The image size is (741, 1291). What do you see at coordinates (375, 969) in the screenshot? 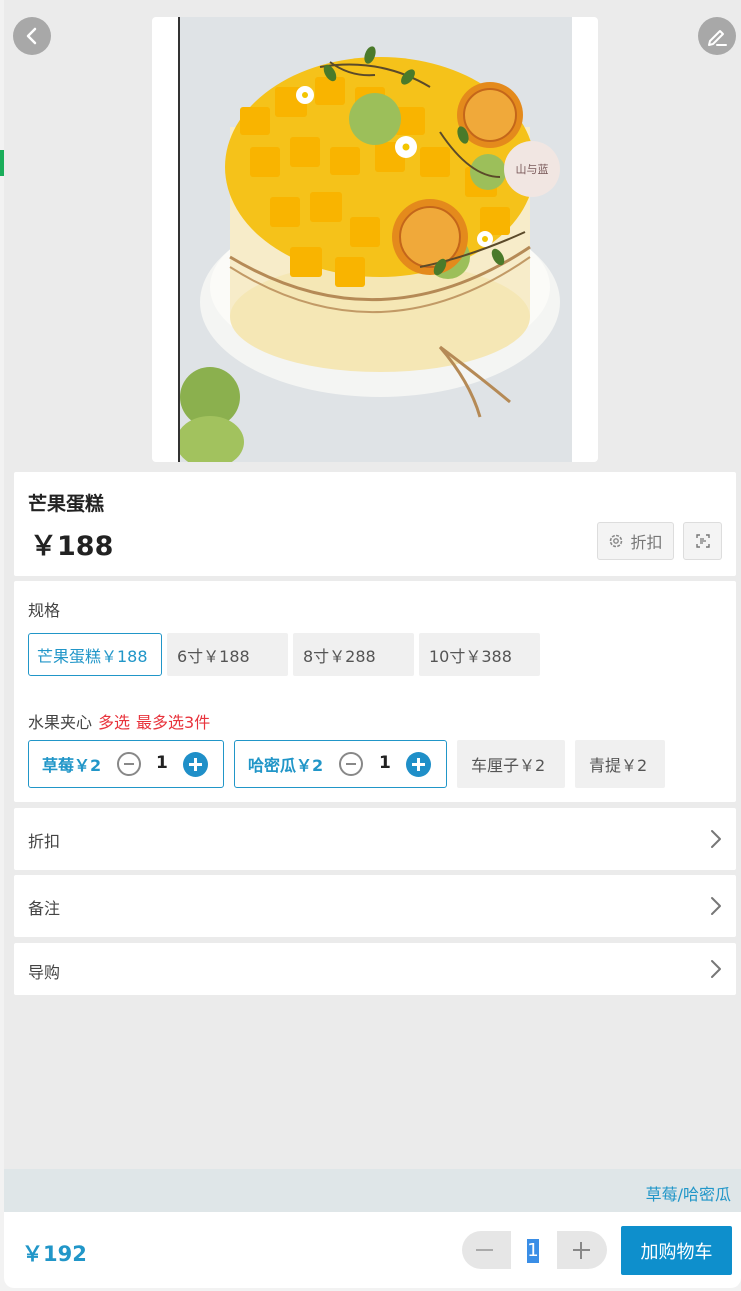
I see `shopping-guide-row: 导购` at bounding box center [375, 969].